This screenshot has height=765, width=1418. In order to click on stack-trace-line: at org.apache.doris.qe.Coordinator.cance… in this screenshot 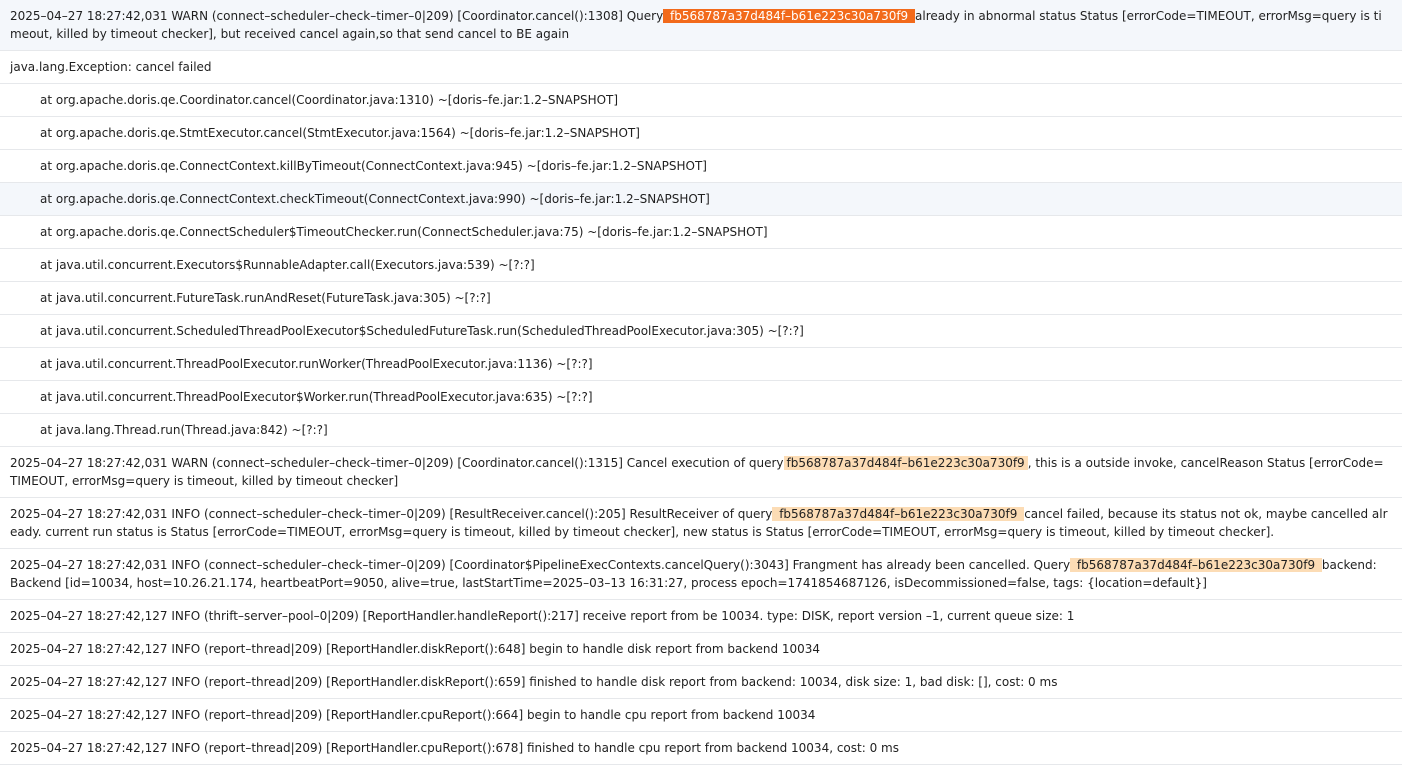, I will do `click(701, 100)`.